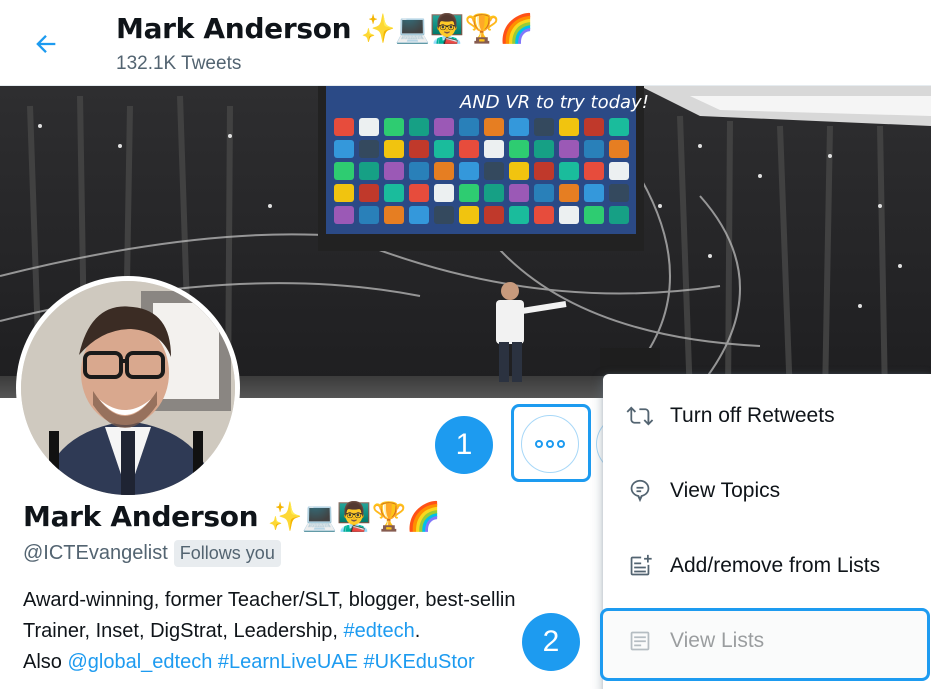 The width and height of the screenshot is (931, 689). Describe the element at coordinates (288, 662) in the screenshot. I see `hashtag-link: #LearnLiveUAE` at that location.